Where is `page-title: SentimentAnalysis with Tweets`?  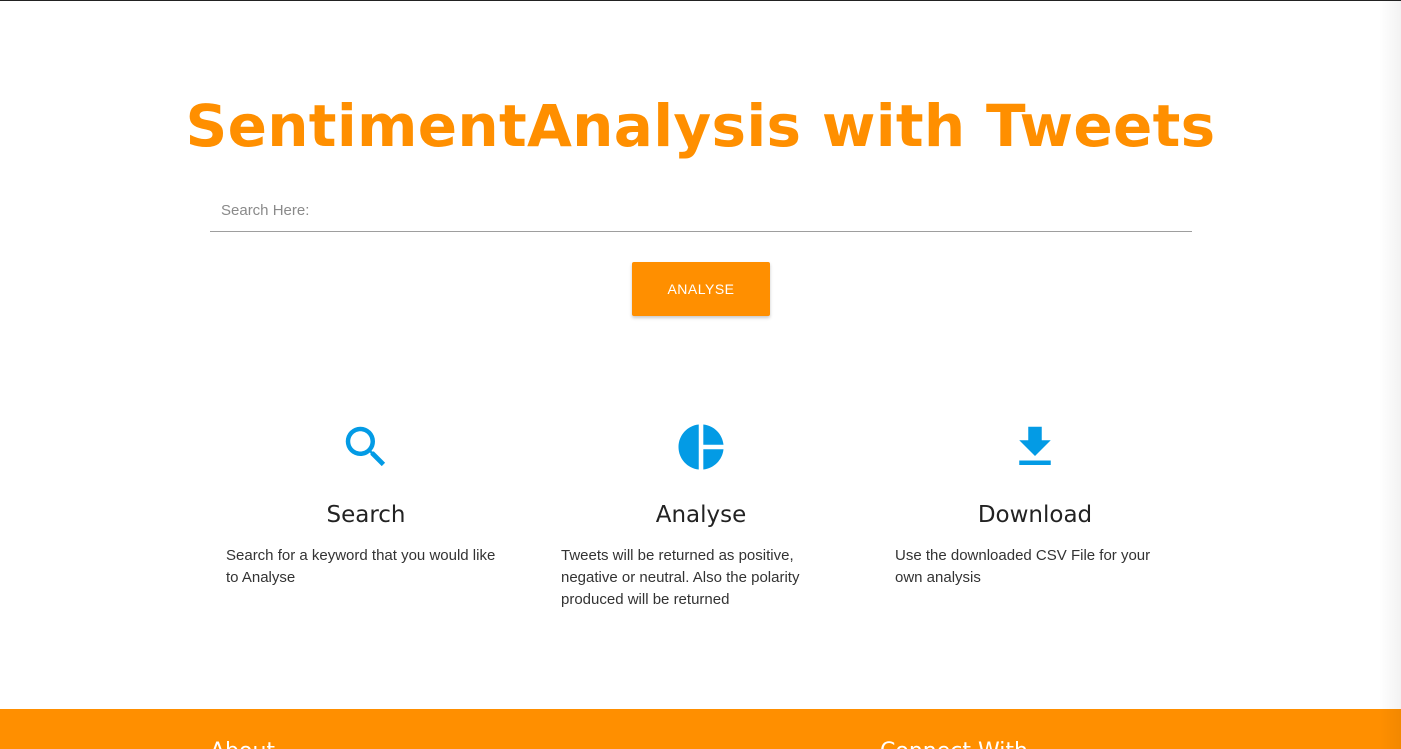
page-title: SentimentAnalysis with Tweets is located at coordinates (700, 126).